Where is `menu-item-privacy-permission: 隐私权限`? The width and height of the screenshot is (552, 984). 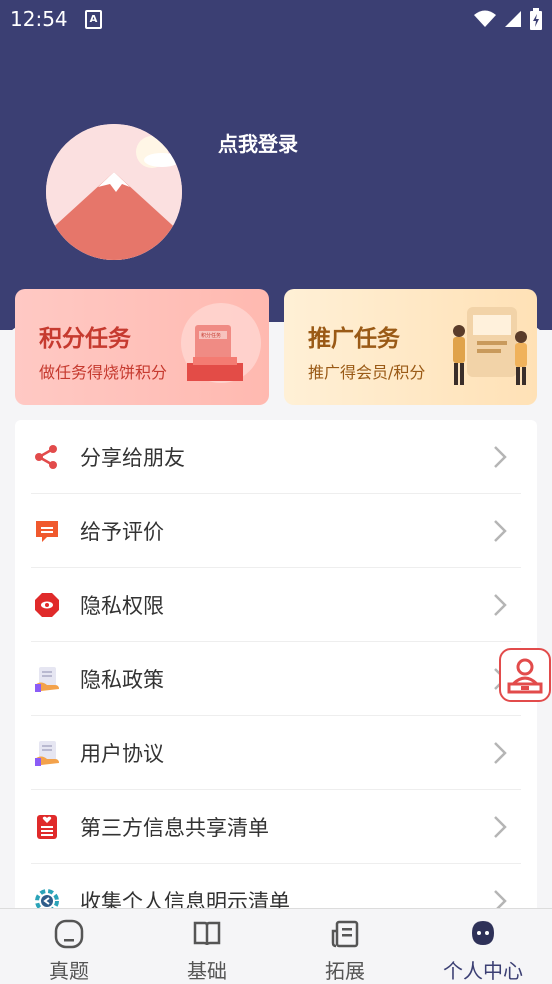 menu-item-privacy-permission: 隐私权限 is located at coordinates (276, 605).